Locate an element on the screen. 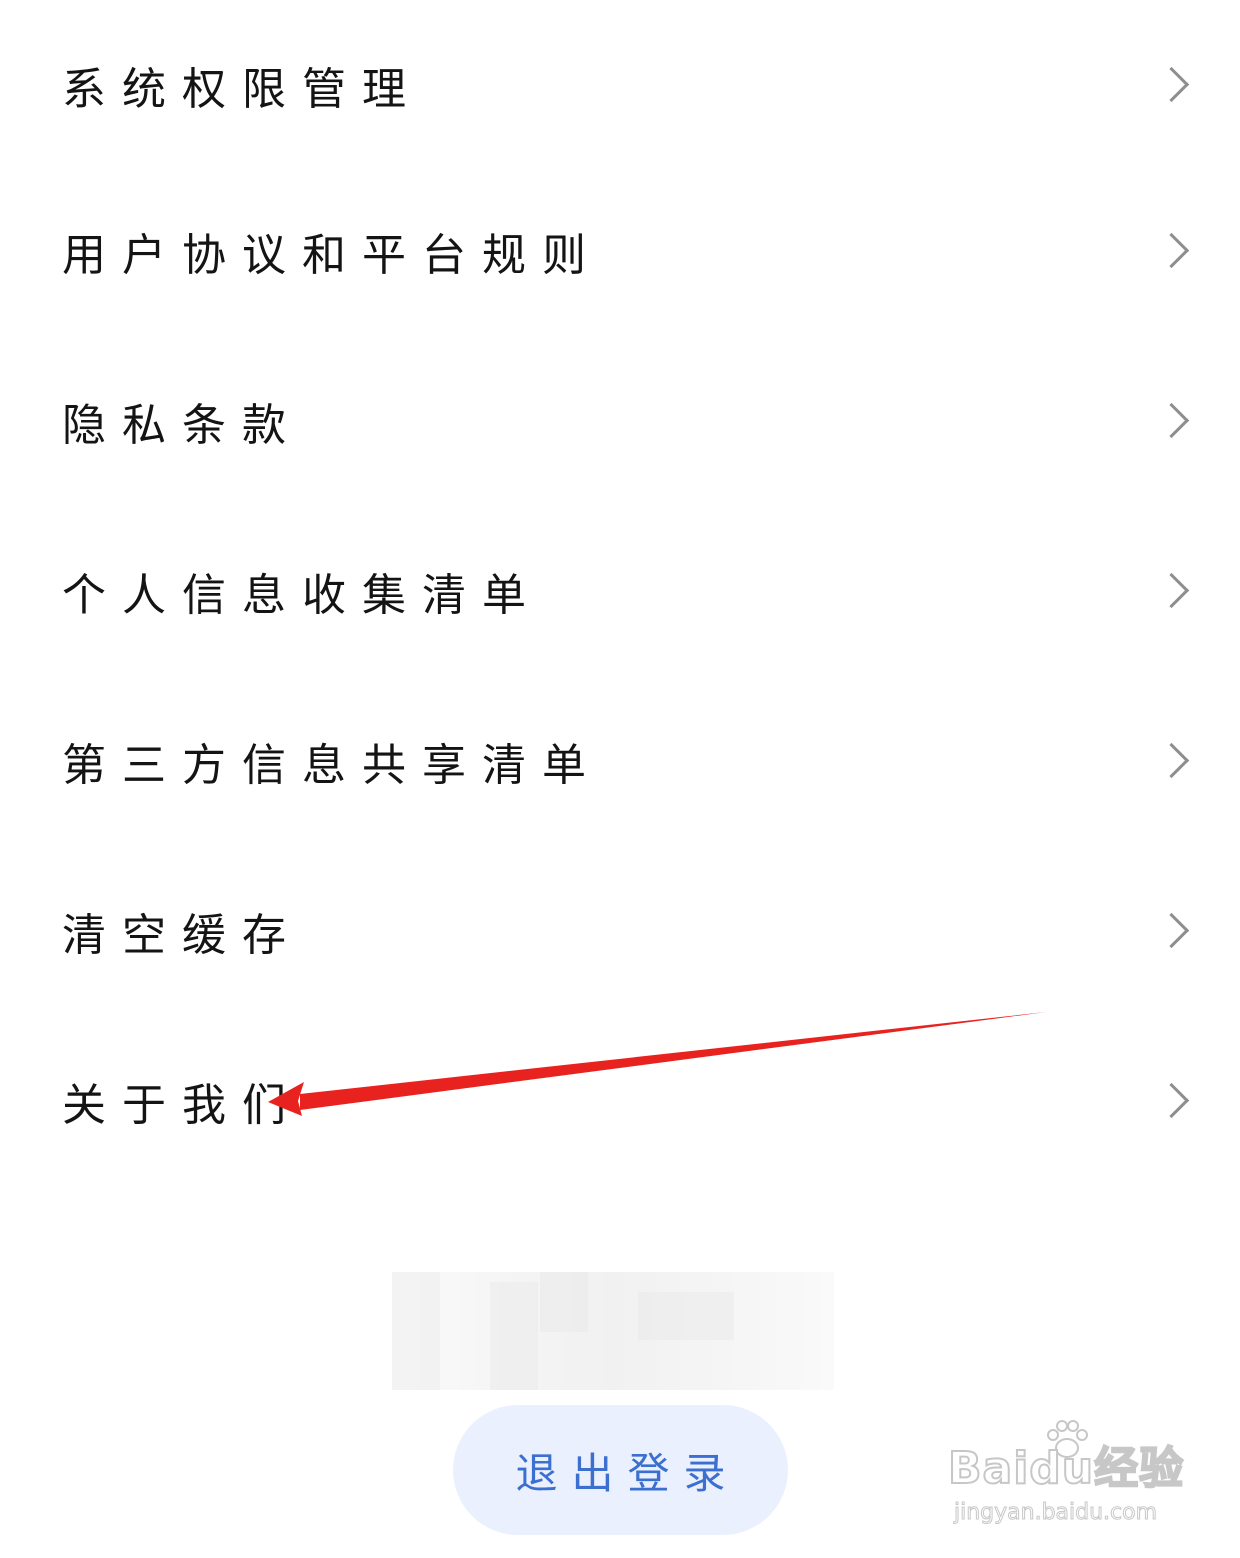 The height and width of the screenshot is (1558, 1240). menu-item-label: 系统权限管理 is located at coordinates (242, 89).